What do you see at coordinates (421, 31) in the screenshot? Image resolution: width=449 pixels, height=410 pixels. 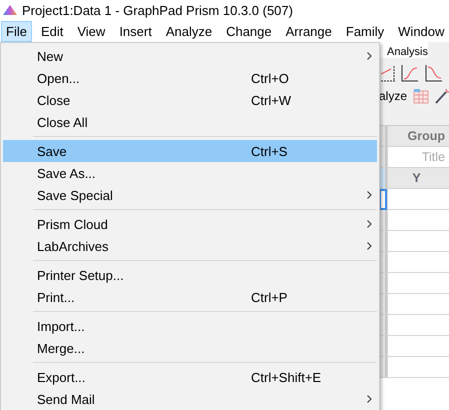 I see `menu-item: Window` at bounding box center [421, 31].